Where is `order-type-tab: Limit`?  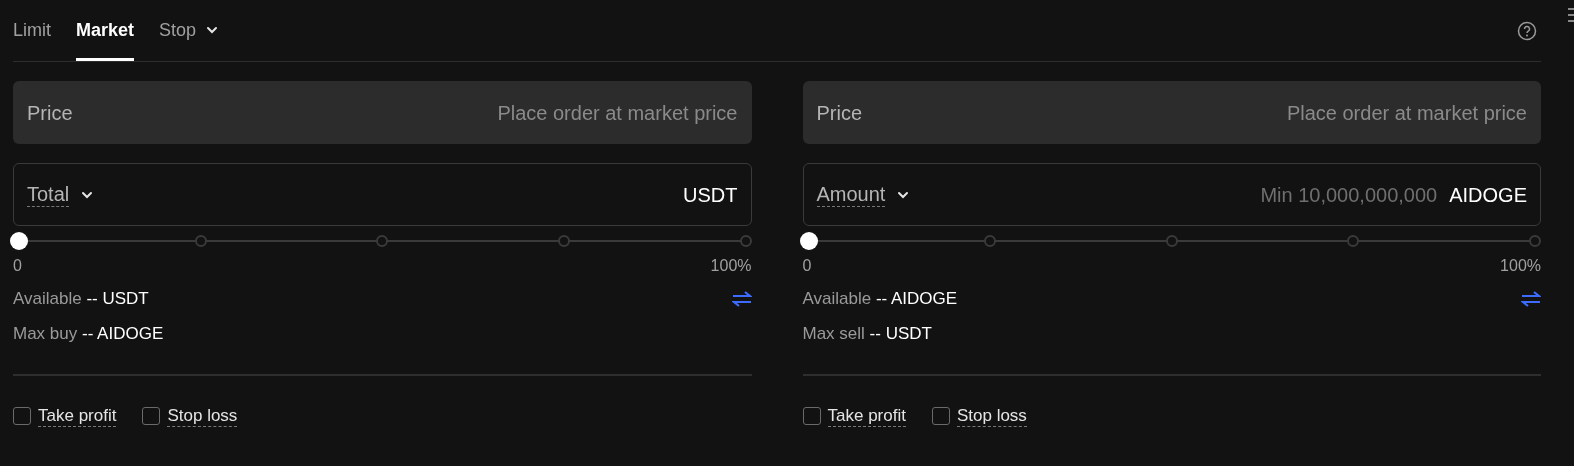 order-type-tab: Limit is located at coordinates (32, 30).